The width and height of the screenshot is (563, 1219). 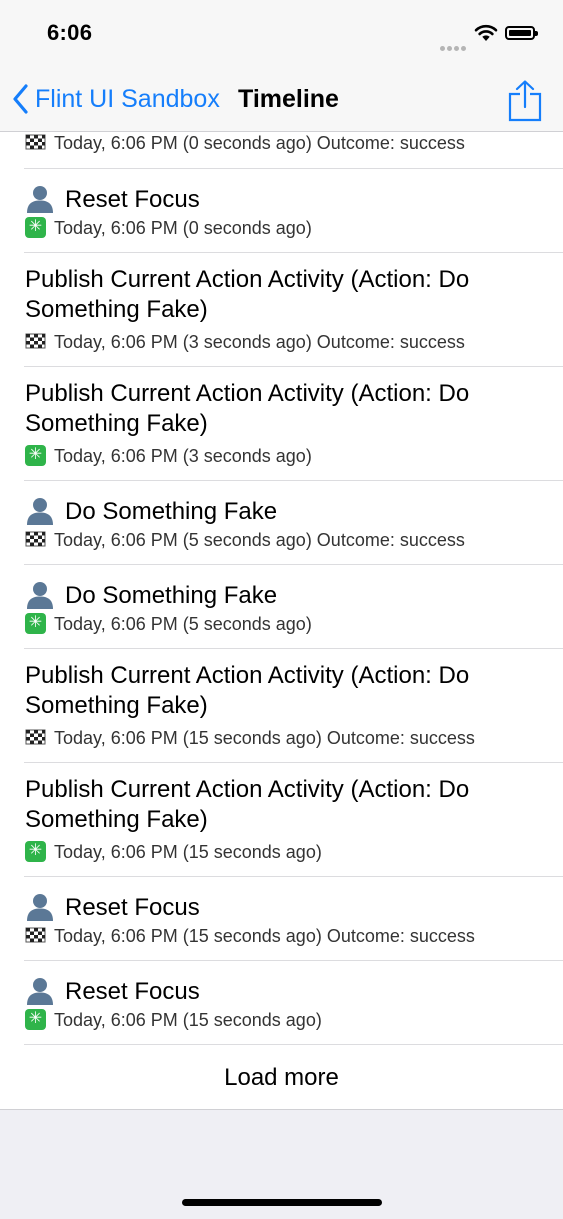 I want to click on back-button-label: Flint UI Sandbox, so click(x=127, y=98).